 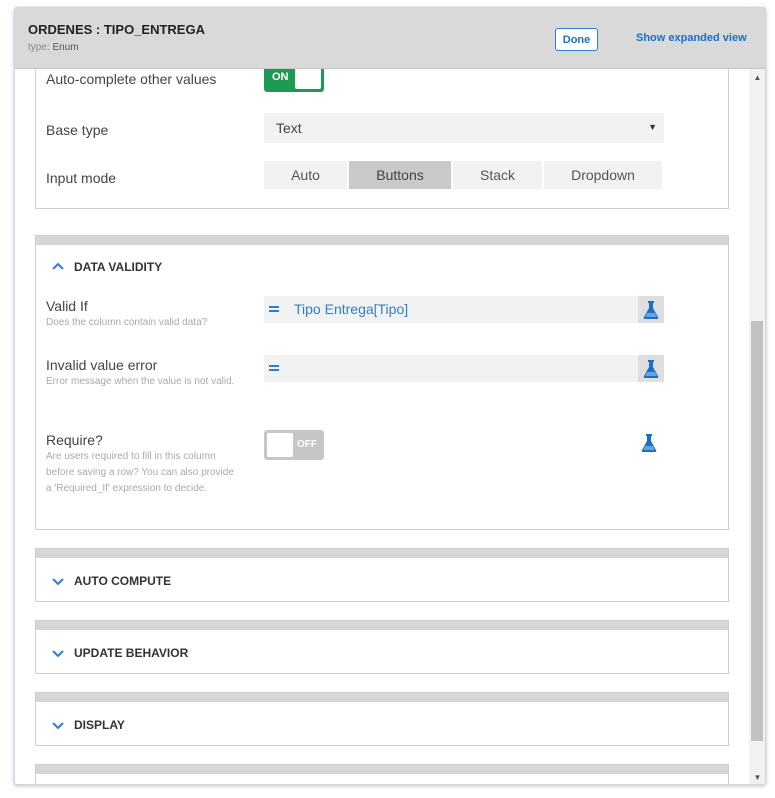 I want to click on done-button: Done, so click(x=576, y=39).